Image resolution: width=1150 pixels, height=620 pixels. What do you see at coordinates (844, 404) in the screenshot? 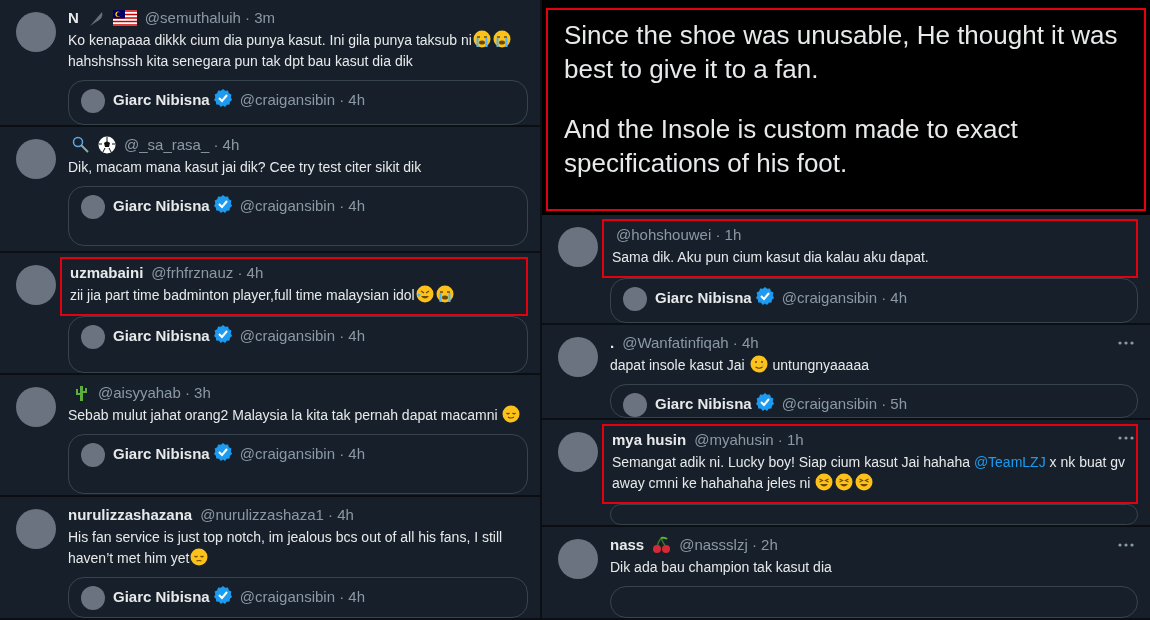
I see `quoted-user-handle: @craigansibin · 5h` at bounding box center [844, 404].